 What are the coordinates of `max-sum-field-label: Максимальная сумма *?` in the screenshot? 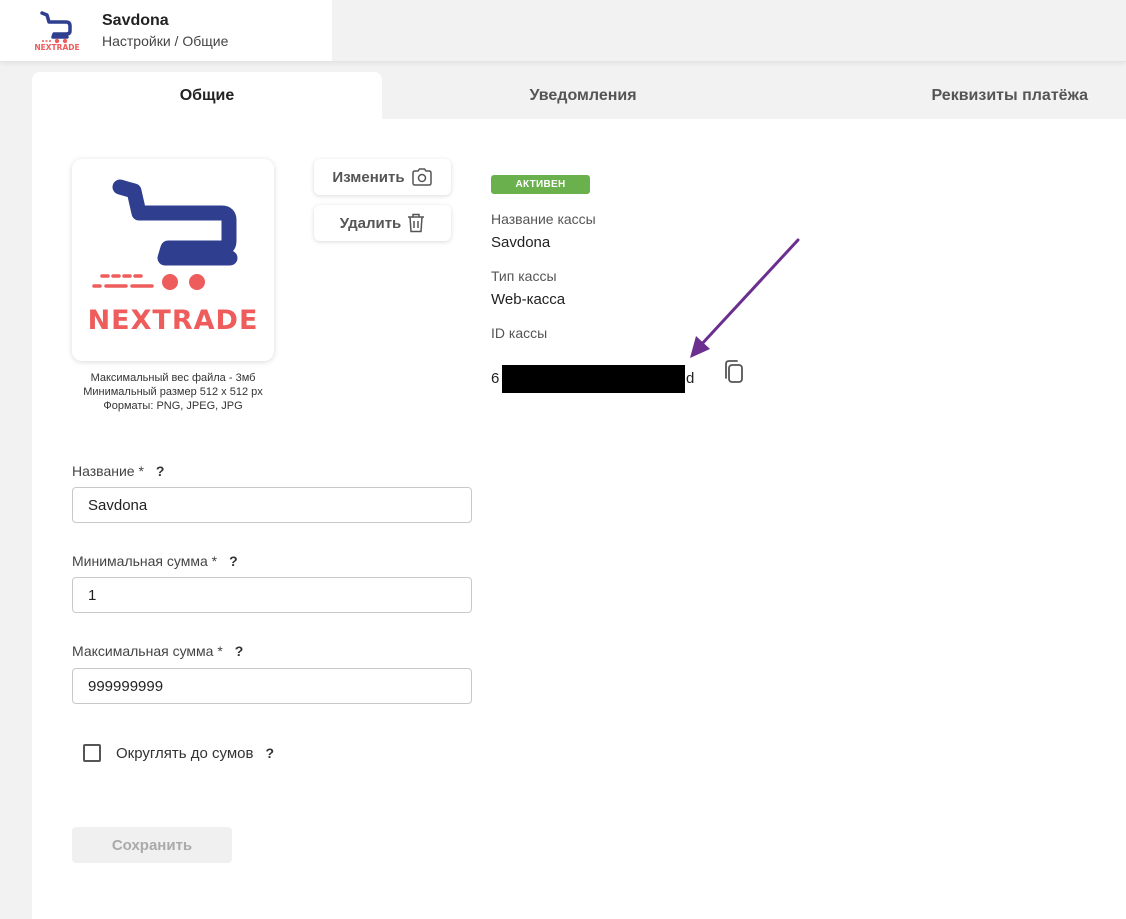 It's located at (157, 651).